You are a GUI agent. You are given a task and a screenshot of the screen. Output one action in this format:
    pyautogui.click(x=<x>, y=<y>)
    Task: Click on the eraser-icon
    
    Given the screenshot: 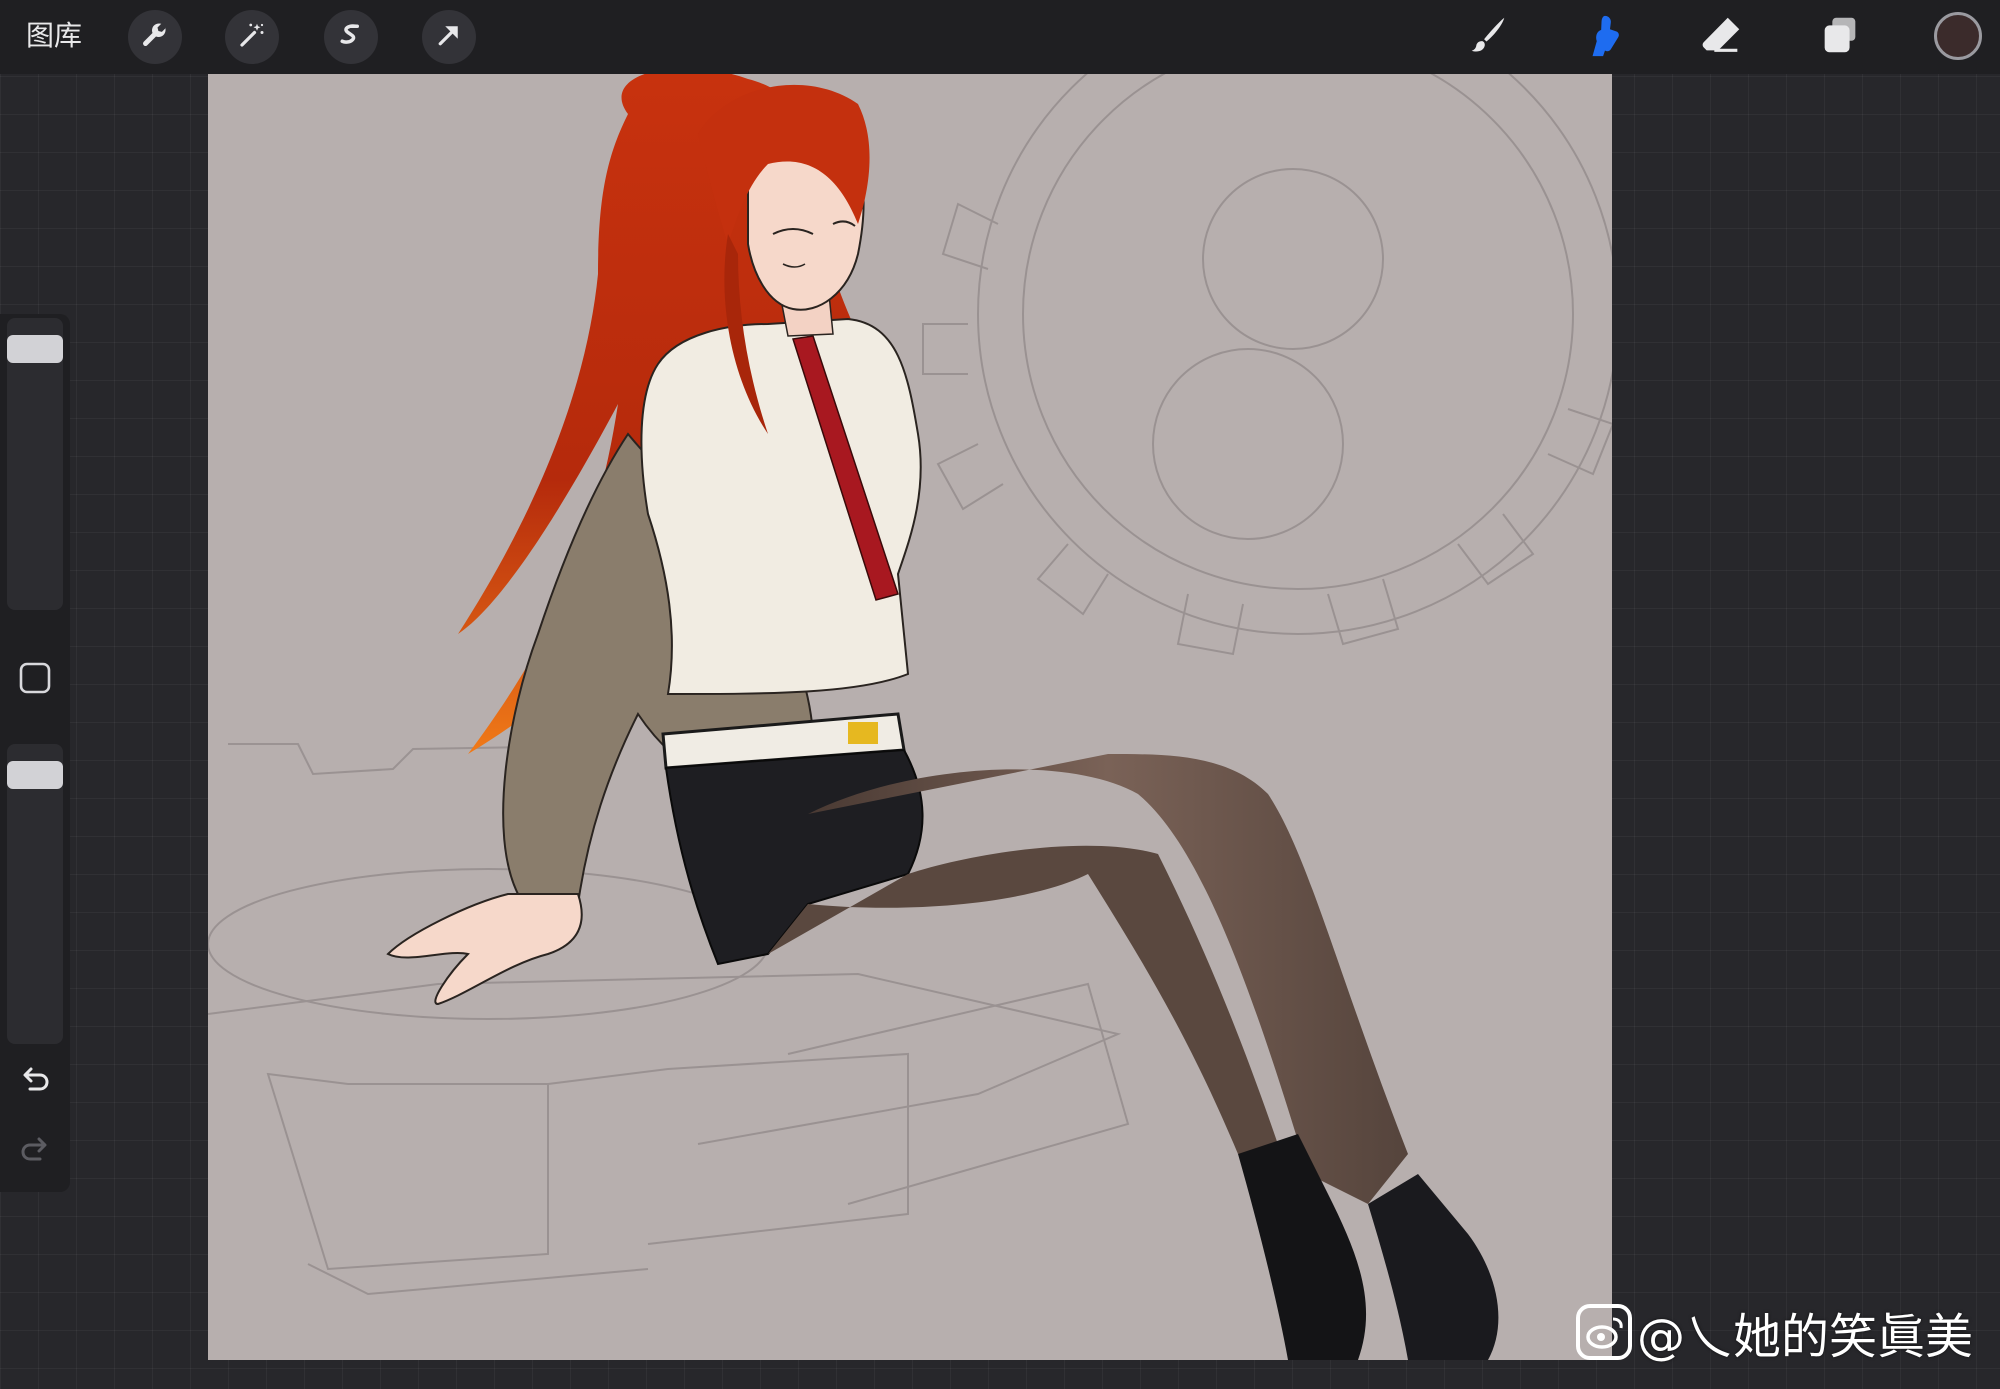 What is the action you would take?
    pyautogui.click(x=1722, y=37)
    